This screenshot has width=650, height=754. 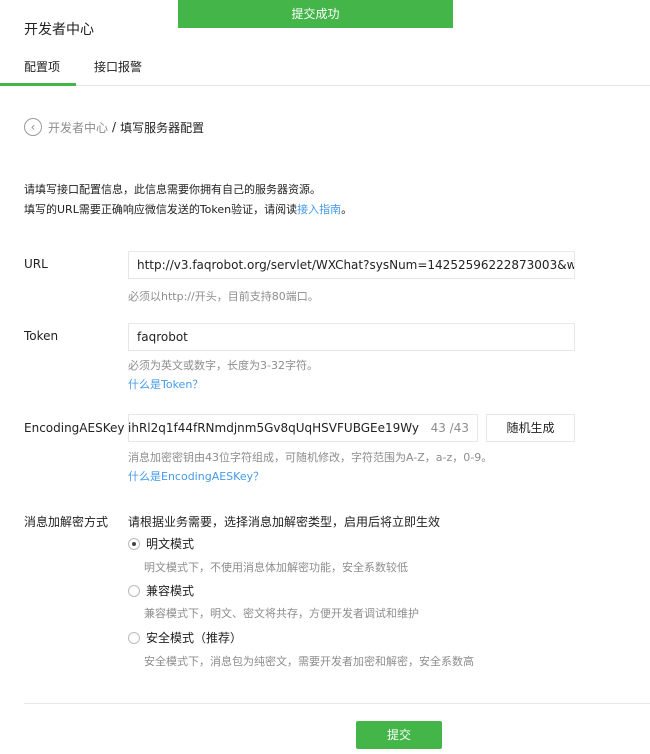 What do you see at coordinates (284, 522) in the screenshot?
I see `encryption-intro: 请根据业务需要，选择消息加解密类型，启用后将立即生效` at bounding box center [284, 522].